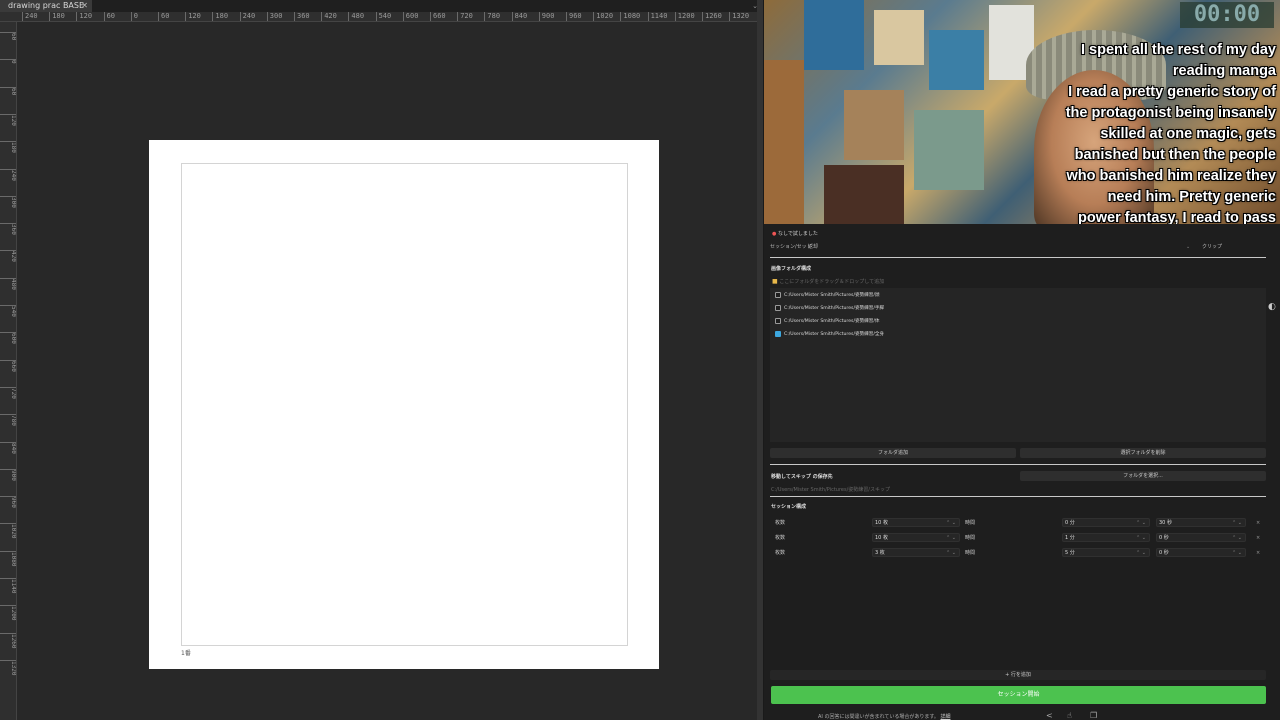 This screenshot has height=720, width=1280. I want to click on document-tab: drawing prac BASE ✕, so click(46, 6).